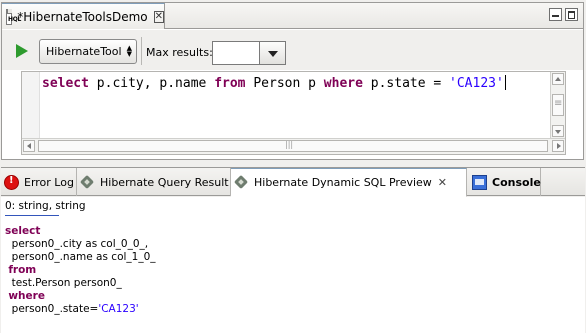 The height and width of the screenshot is (333, 586). What do you see at coordinates (154, 182) in the screenshot?
I see `tab-hibernate-query-result: Hibernate Query Result` at bounding box center [154, 182].